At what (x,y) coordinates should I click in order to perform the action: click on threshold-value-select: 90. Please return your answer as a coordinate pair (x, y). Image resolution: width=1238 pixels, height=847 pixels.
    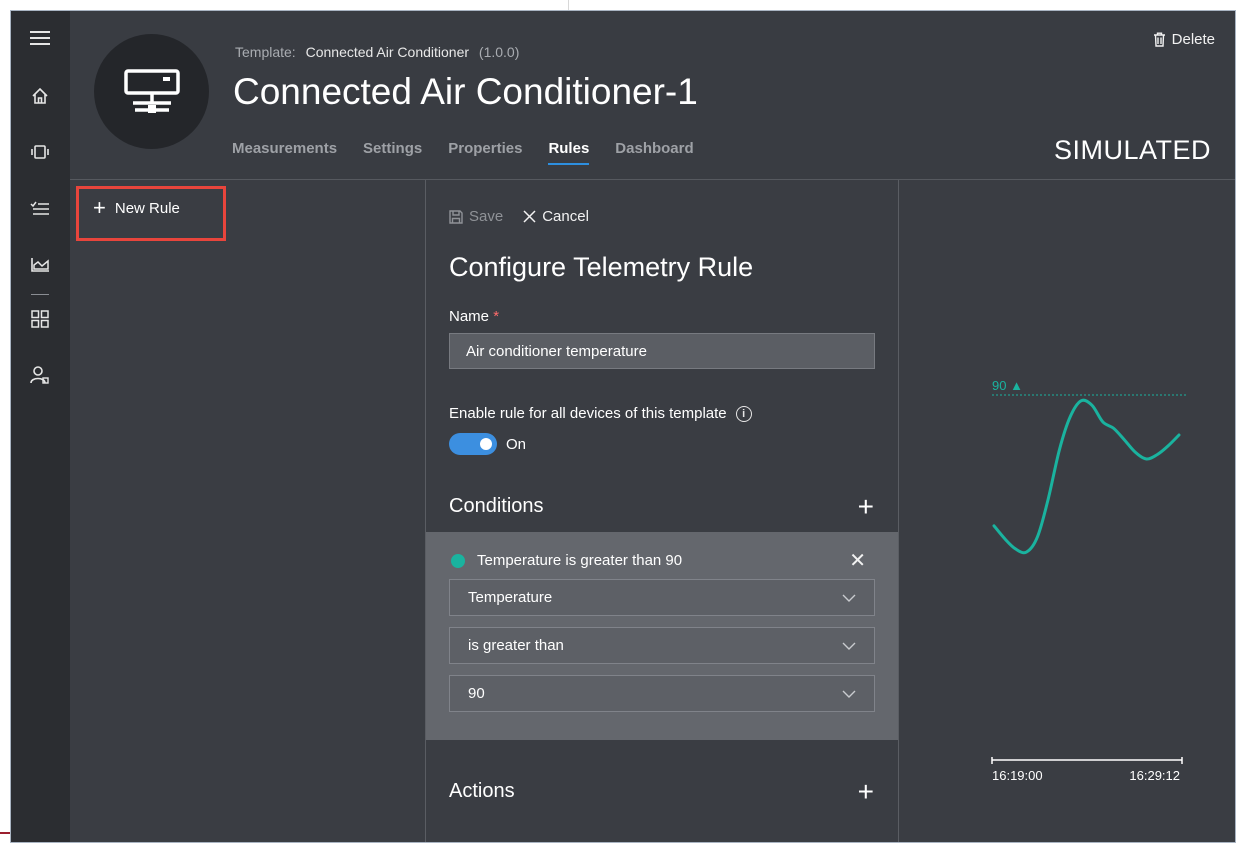
    Looking at the image, I should click on (662, 693).